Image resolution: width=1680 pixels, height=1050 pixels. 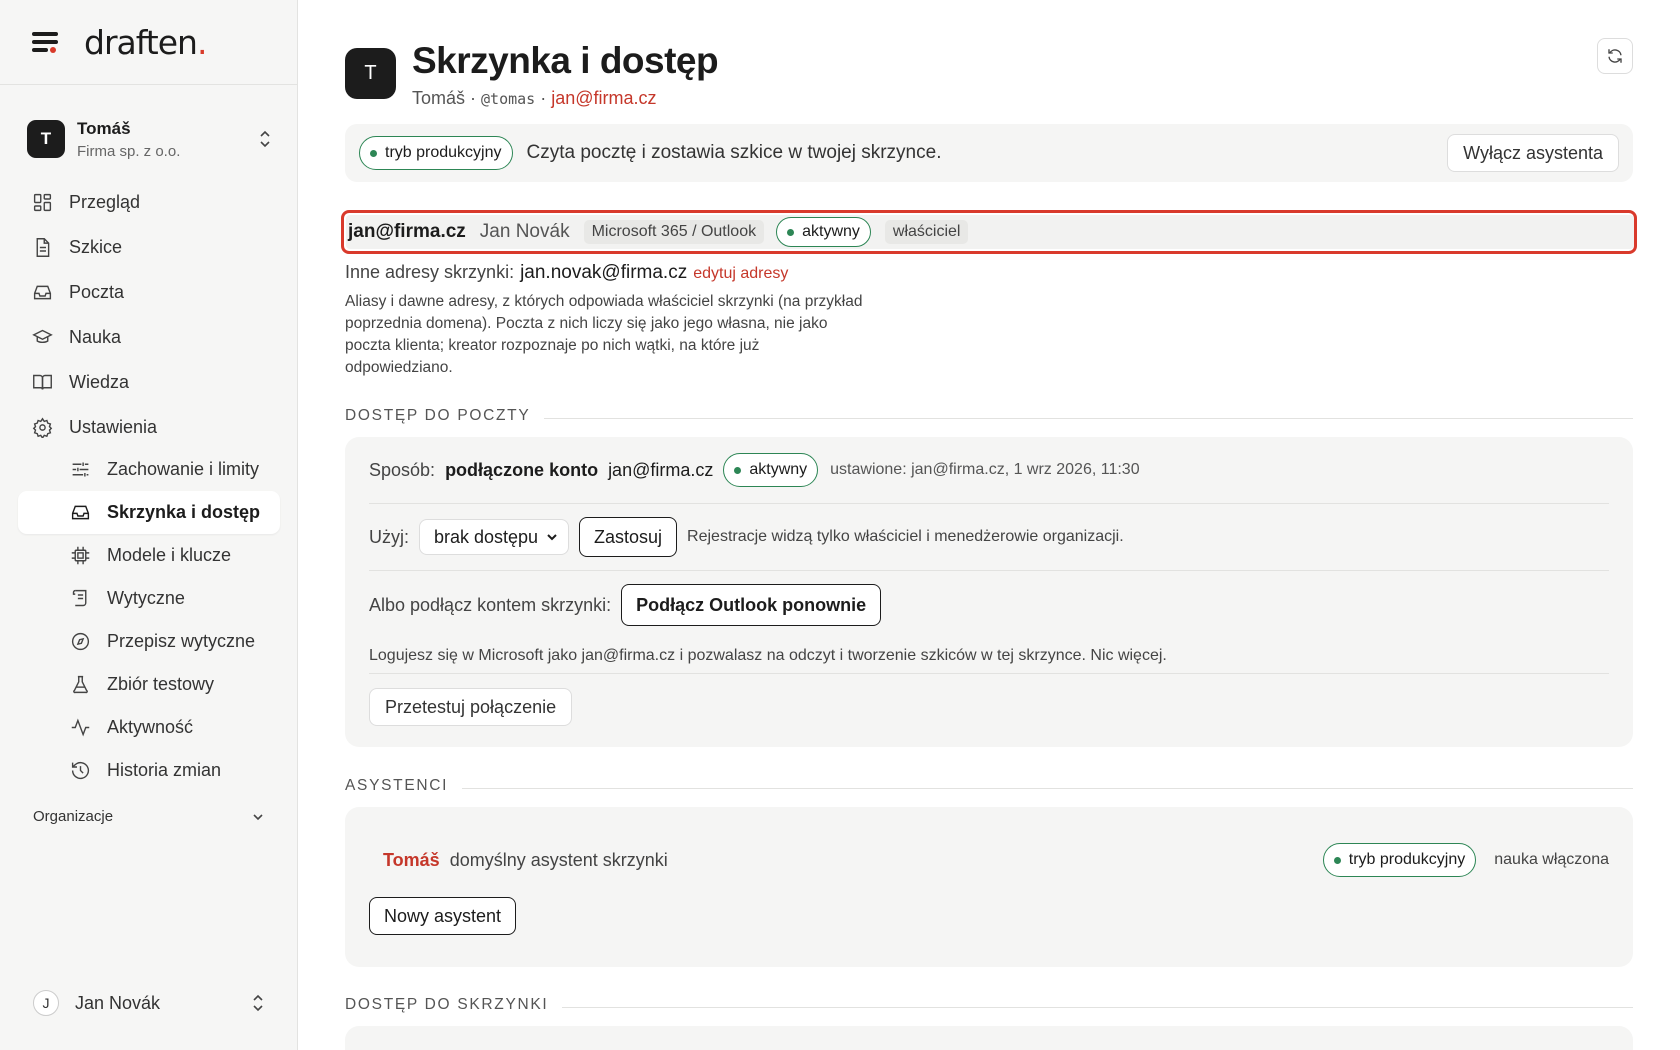 What do you see at coordinates (751, 605) in the screenshot?
I see `reconnect-outlook-button: Podłącz Outlook ponownie` at bounding box center [751, 605].